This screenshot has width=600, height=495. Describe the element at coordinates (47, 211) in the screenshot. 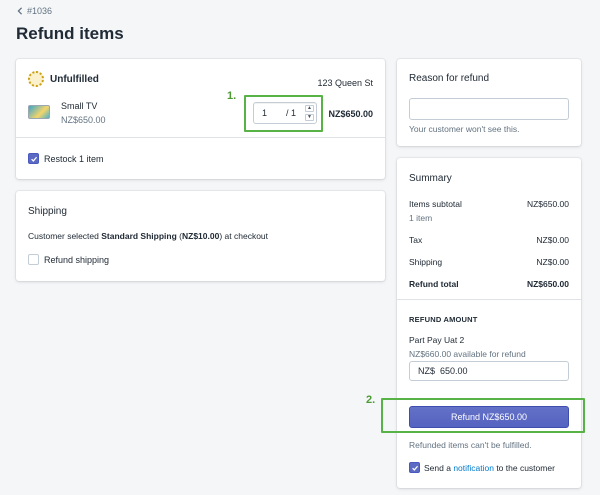

I see `shipping-title: Shipping` at that location.